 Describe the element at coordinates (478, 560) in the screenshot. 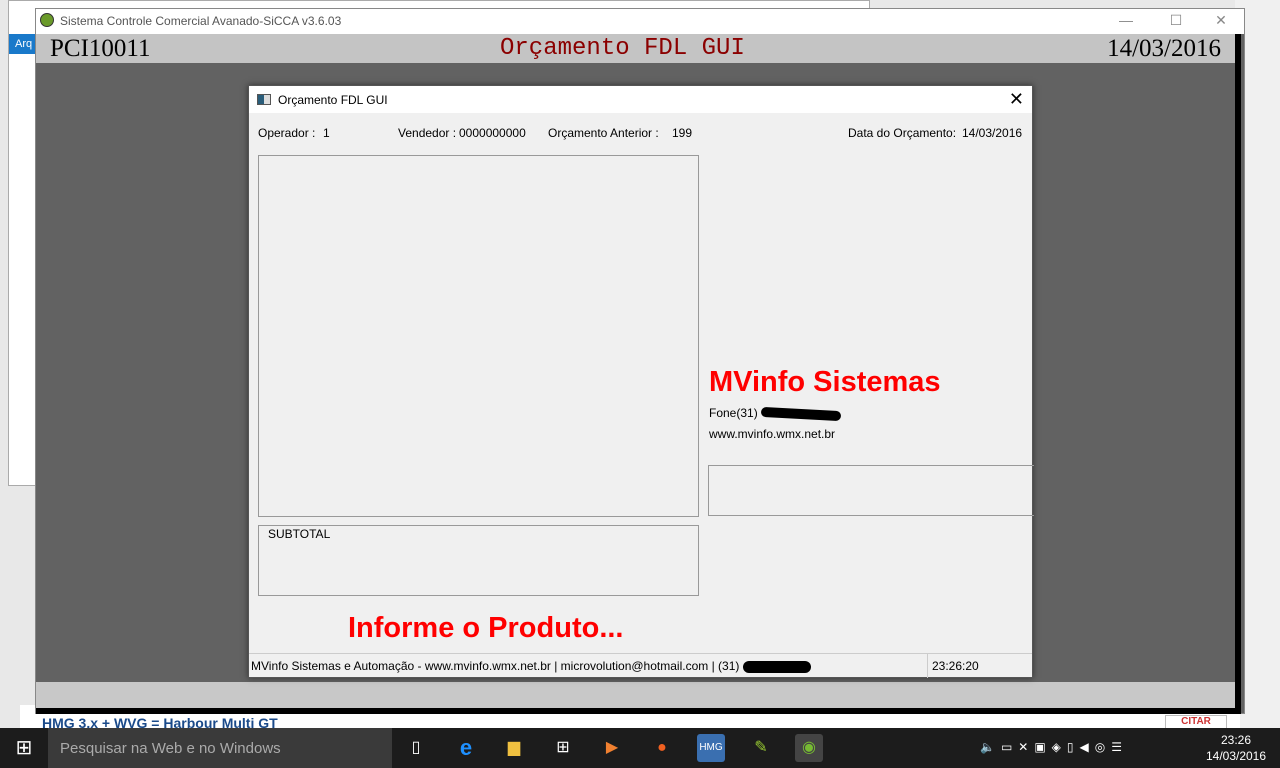

I see `subtotal-box: SUBTOTAL` at that location.